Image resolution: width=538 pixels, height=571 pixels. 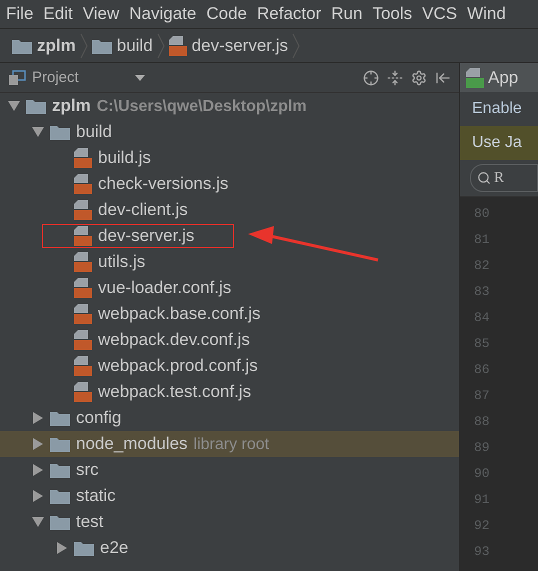 What do you see at coordinates (499, 109) in the screenshot?
I see `notification-text: Enable` at bounding box center [499, 109].